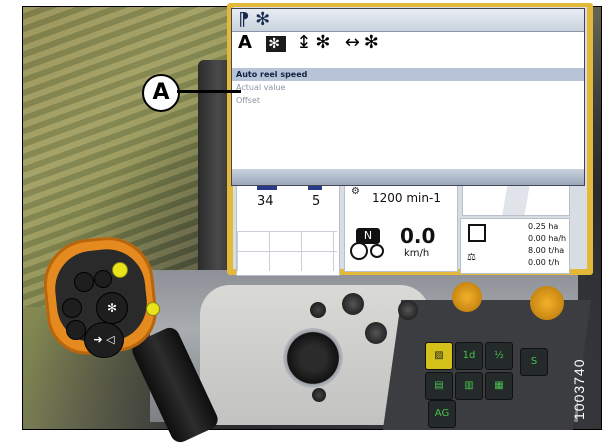 The height and width of the screenshot is (445, 607). I want to click on area-rate: 0.00 ha/h, so click(547, 238).